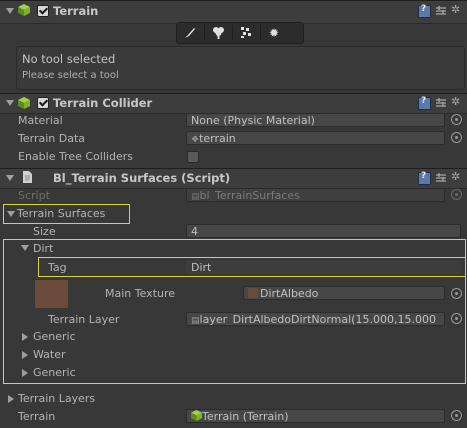 The image size is (467, 428). I want to click on script-title: Bl_Terrain Surfaces (Script), so click(142, 178).